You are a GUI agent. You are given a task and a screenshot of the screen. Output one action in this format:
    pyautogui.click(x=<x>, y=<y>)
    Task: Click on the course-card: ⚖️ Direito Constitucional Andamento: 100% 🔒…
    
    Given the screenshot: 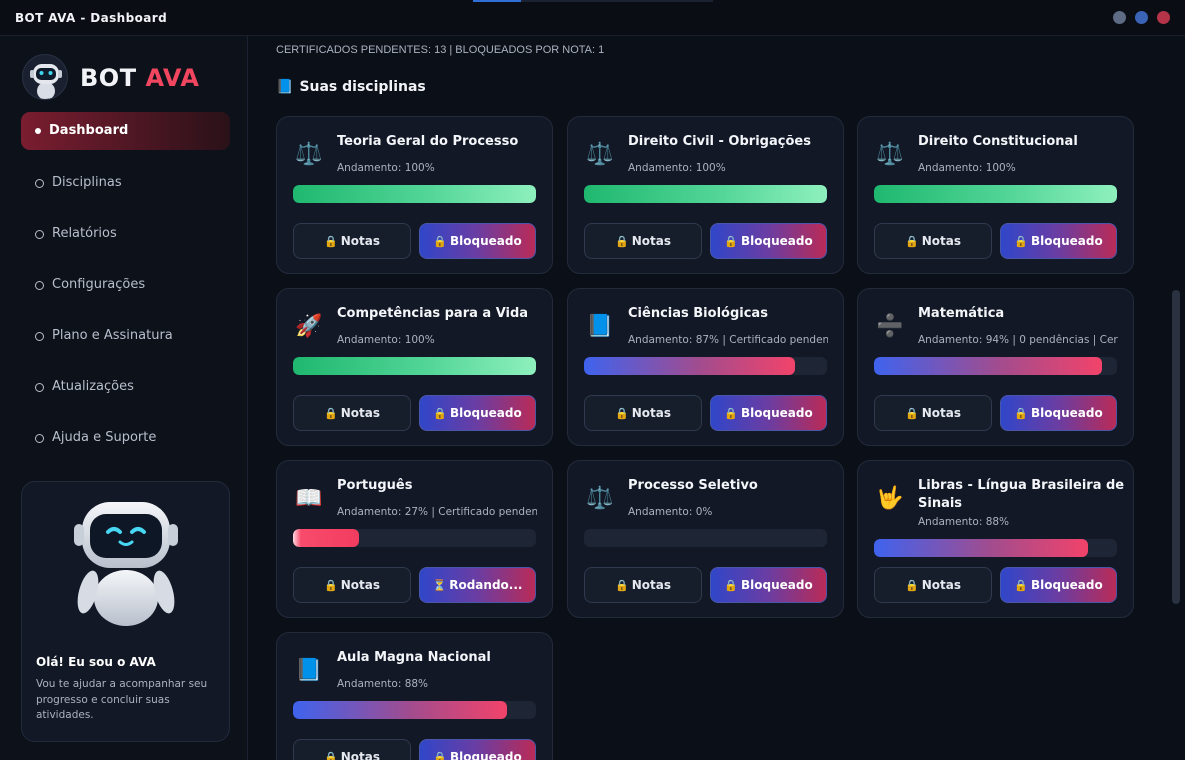 What is the action you would take?
    pyautogui.click(x=995, y=195)
    